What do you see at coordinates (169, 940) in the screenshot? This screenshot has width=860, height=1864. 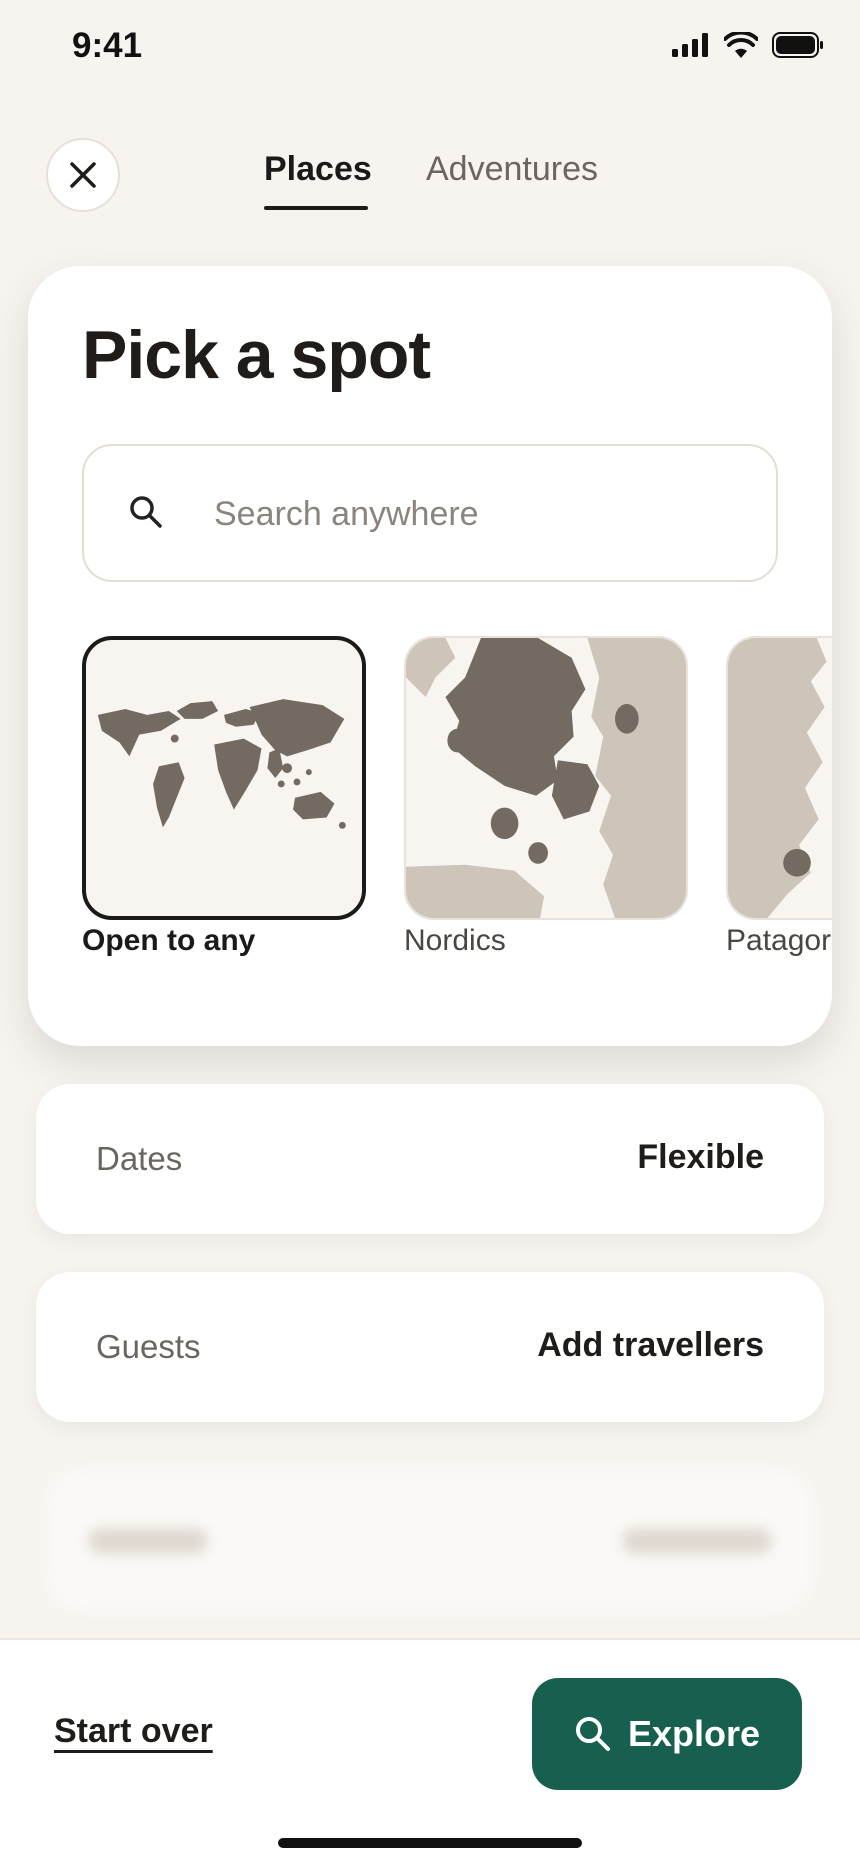 I see `region-label: Open to any` at bounding box center [169, 940].